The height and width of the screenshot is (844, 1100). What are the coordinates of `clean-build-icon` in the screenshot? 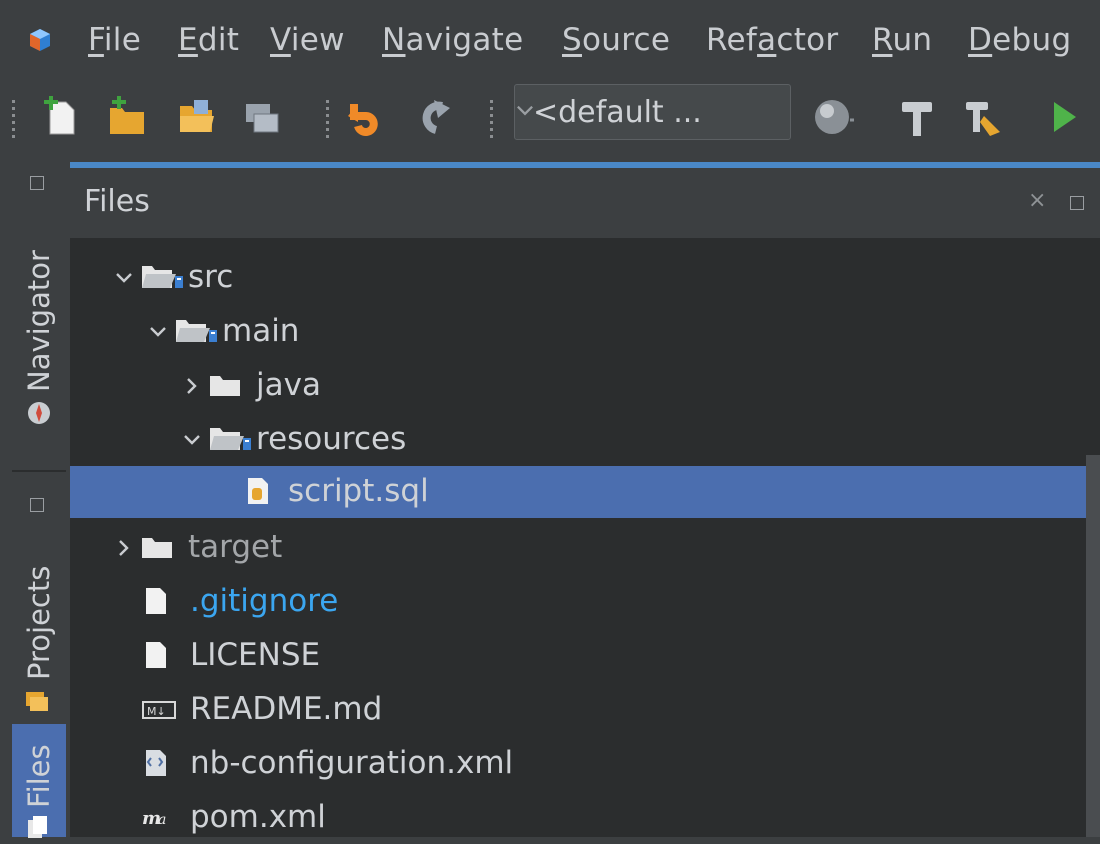 It's located at (983, 117).